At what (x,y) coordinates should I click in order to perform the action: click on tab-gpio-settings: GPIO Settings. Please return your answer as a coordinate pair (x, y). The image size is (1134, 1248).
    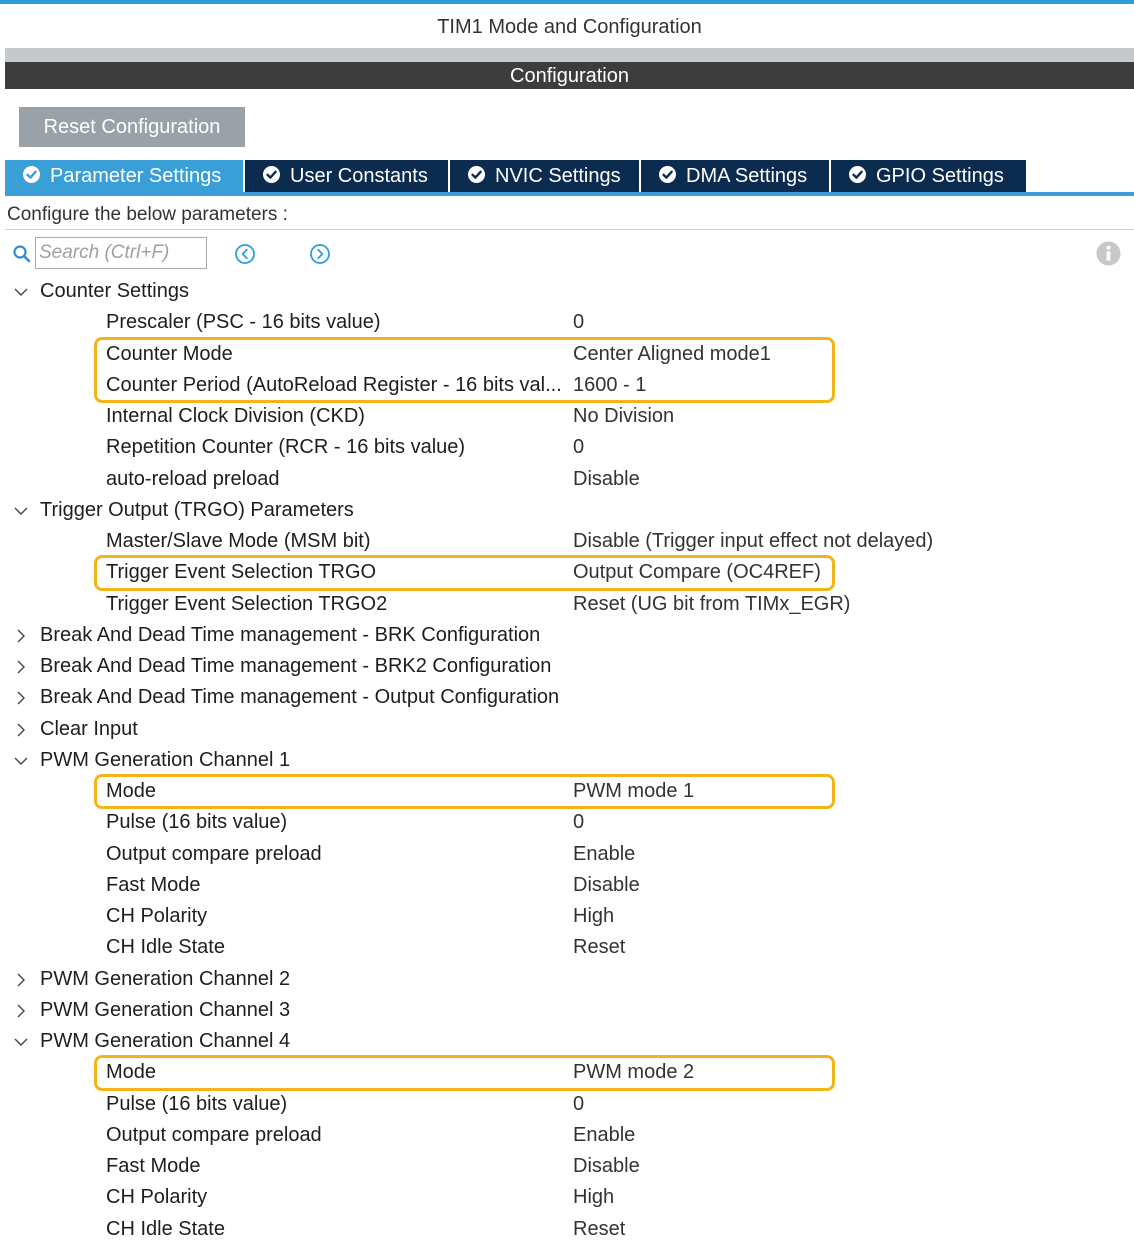
    Looking at the image, I should click on (928, 176).